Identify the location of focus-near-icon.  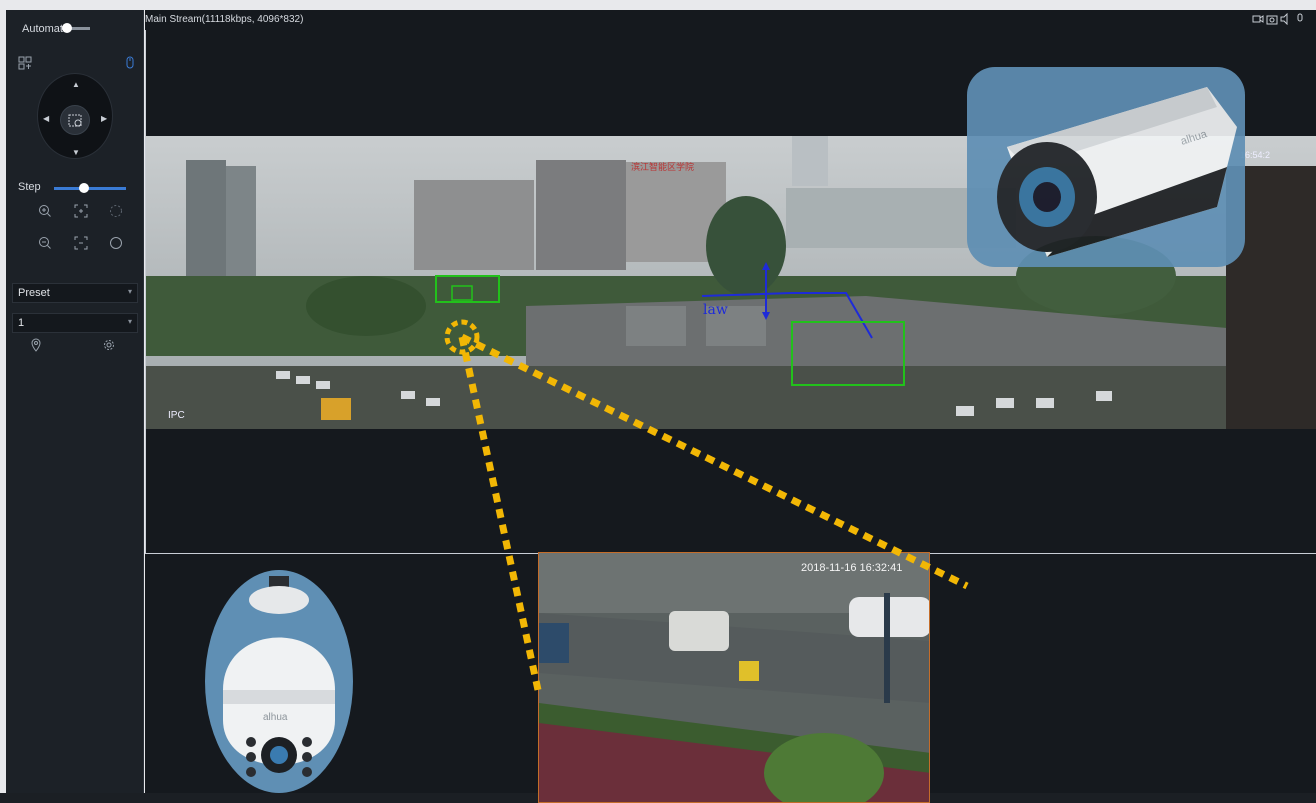
(81, 211).